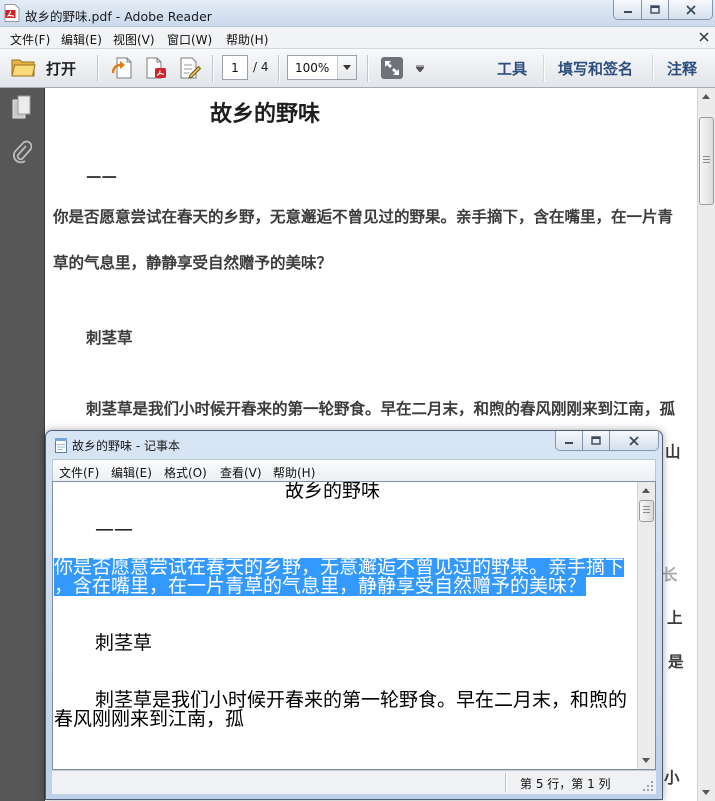  I want to click on document-partial-text: 小, so click(672, 778).